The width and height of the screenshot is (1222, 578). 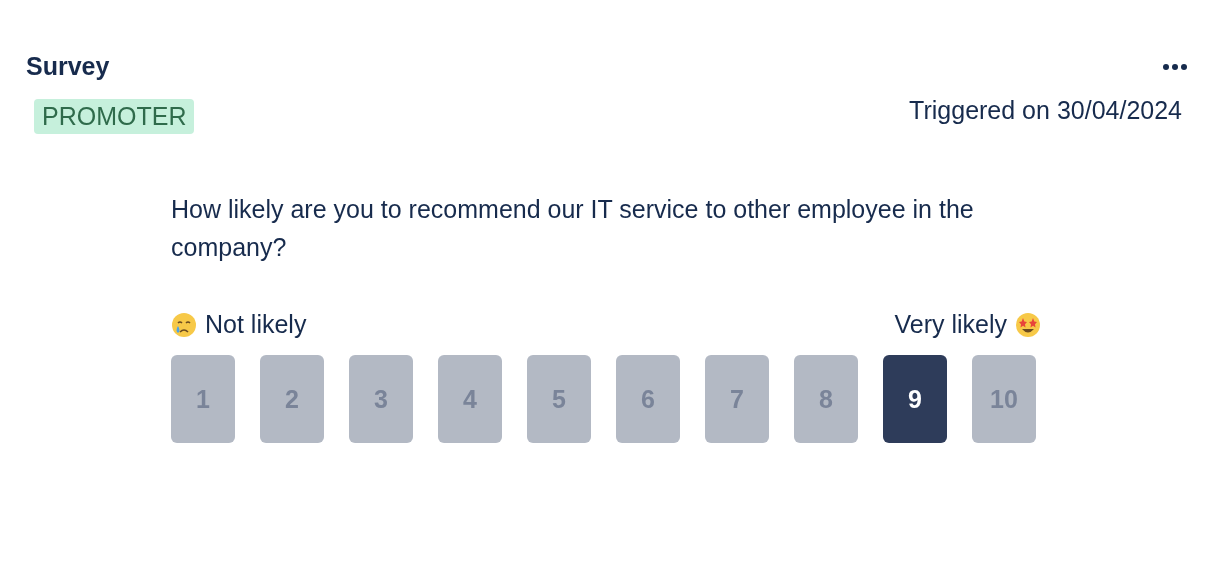 What do you see at coordinates (737, 399) in the screenshot?
I see `rating-option: 7` at bounding box center [737, 399].